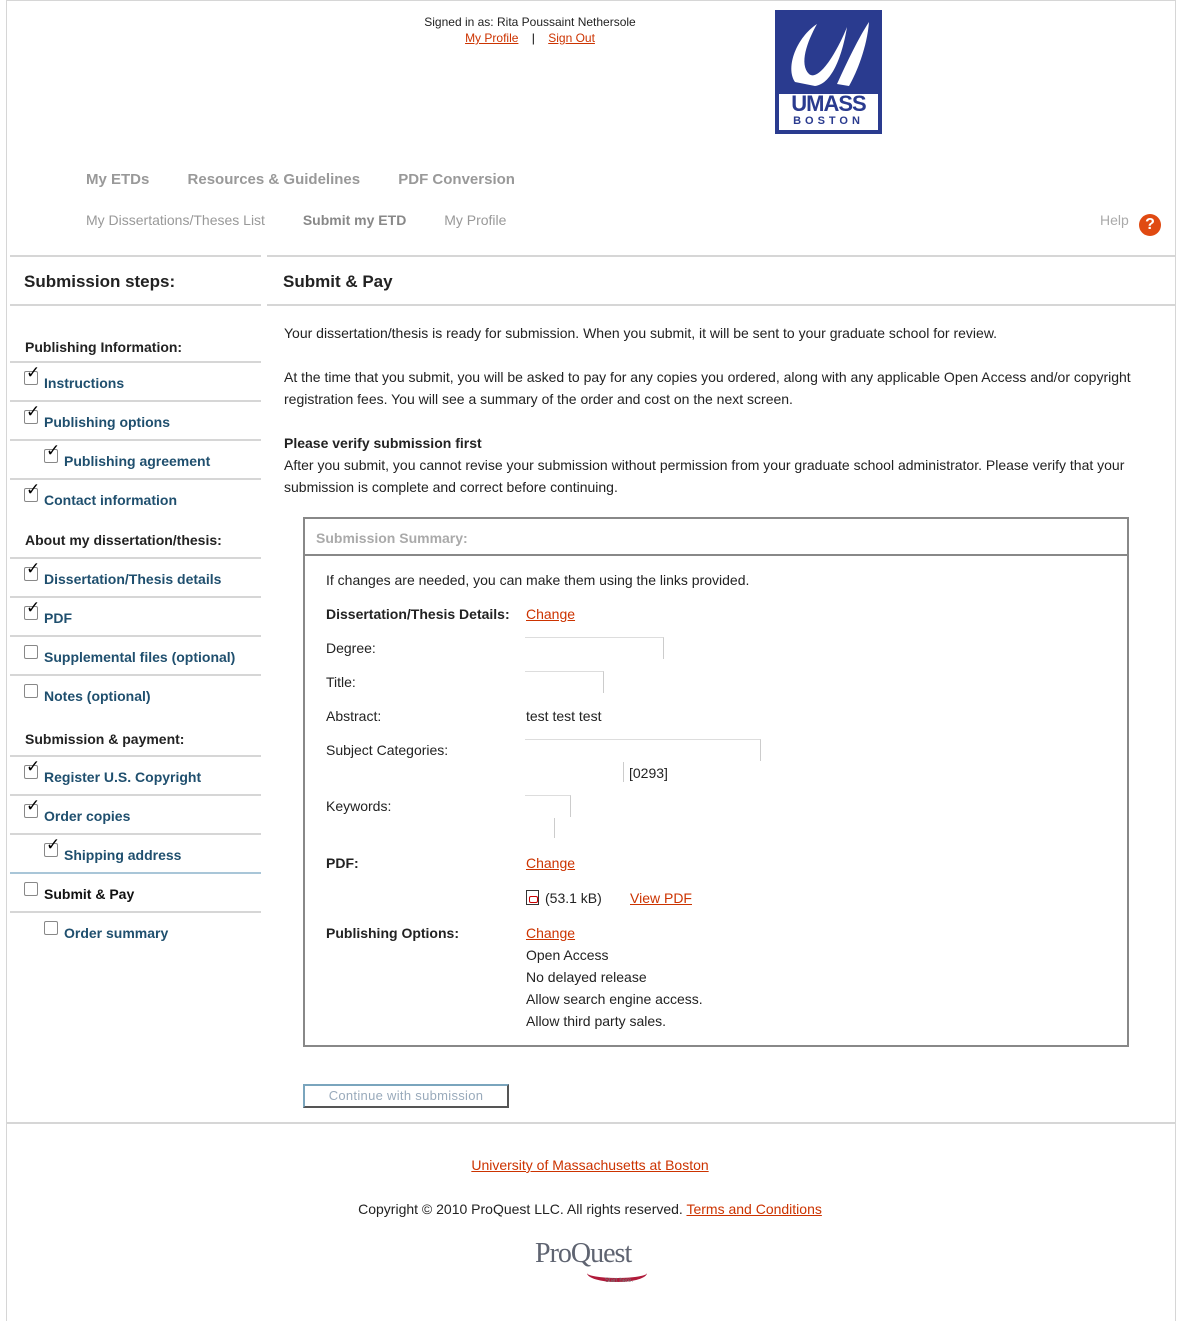  Describe the element at coordinates (58, 618) in the screenshot. I see `step-label: PDF` at that location.